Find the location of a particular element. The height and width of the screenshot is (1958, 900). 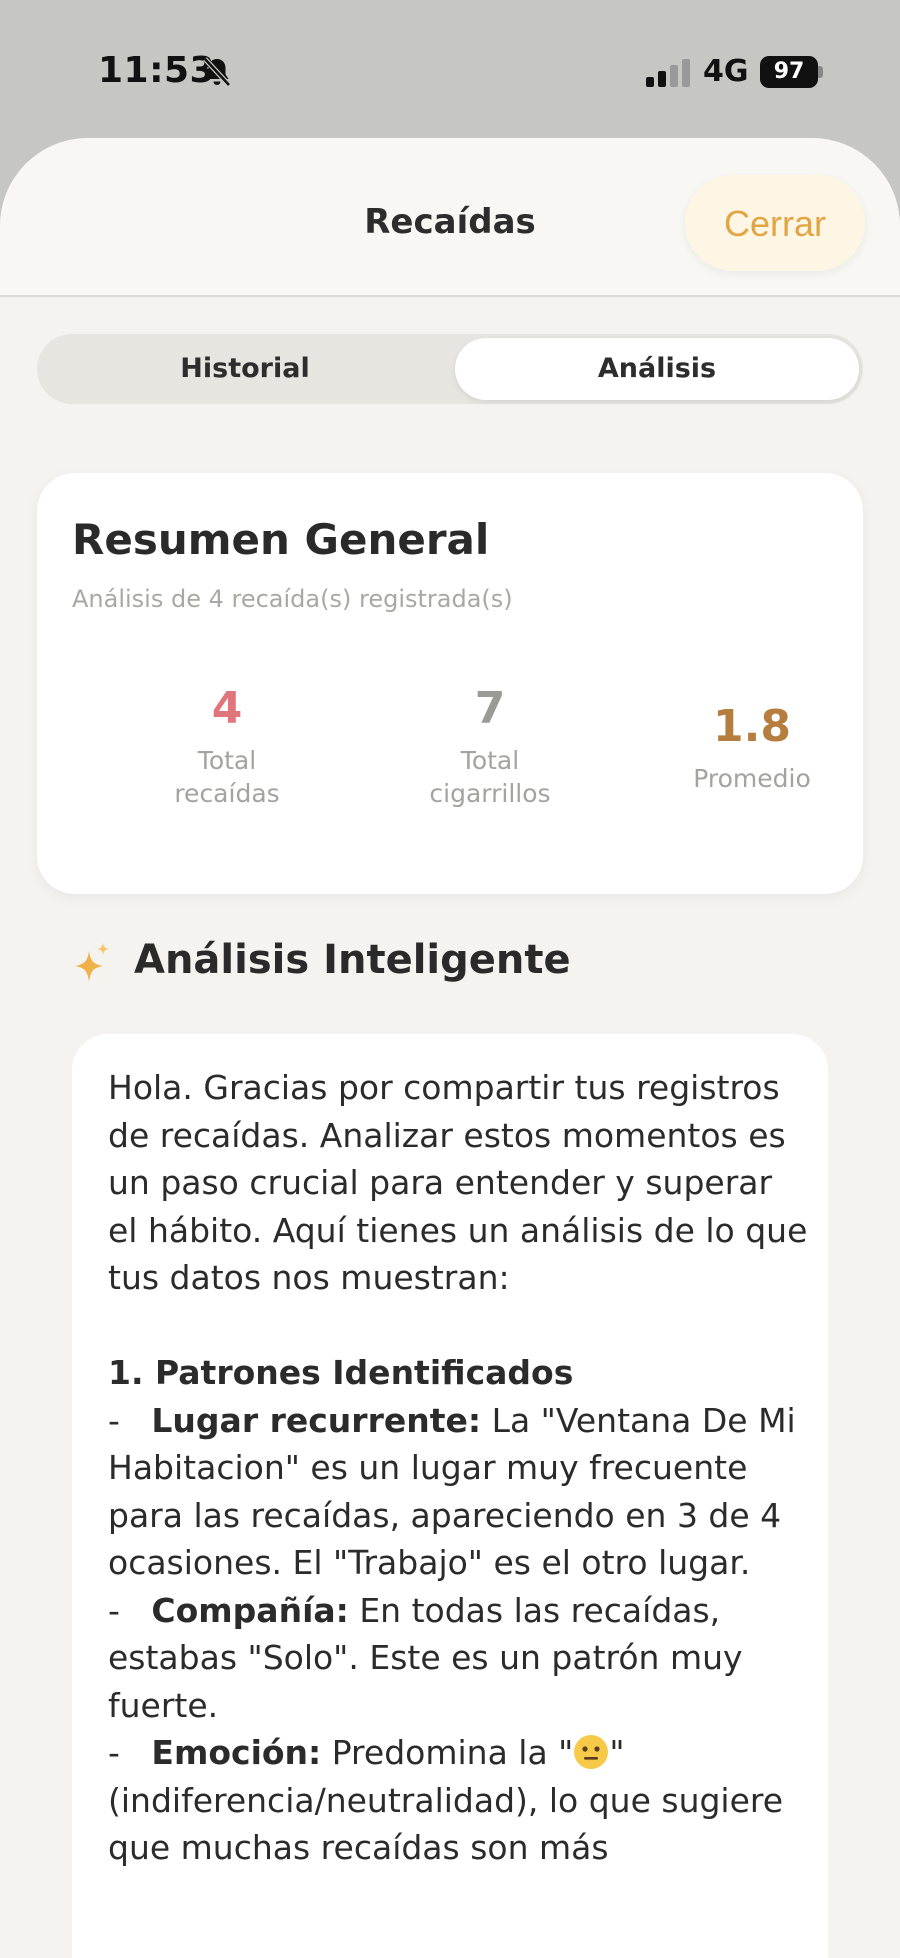

ai-analysis-title: Análisis Inteligente is located at coordinates (352, 960).